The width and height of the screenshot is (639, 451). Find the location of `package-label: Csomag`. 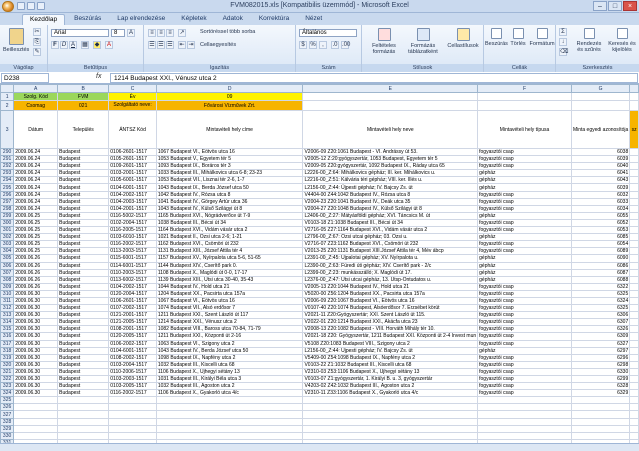

package-label: Csomag is located at coordinates (36, 105).